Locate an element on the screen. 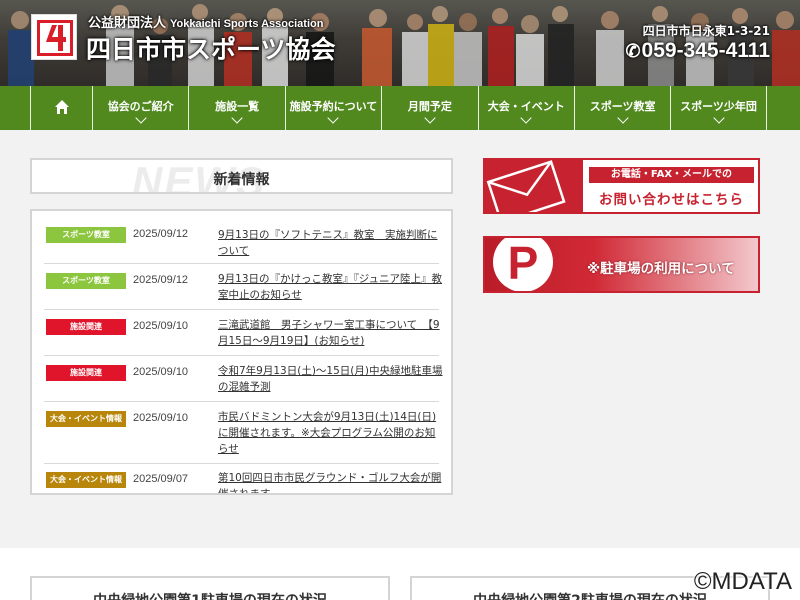  home-icon is located at coordinates (62, 107).